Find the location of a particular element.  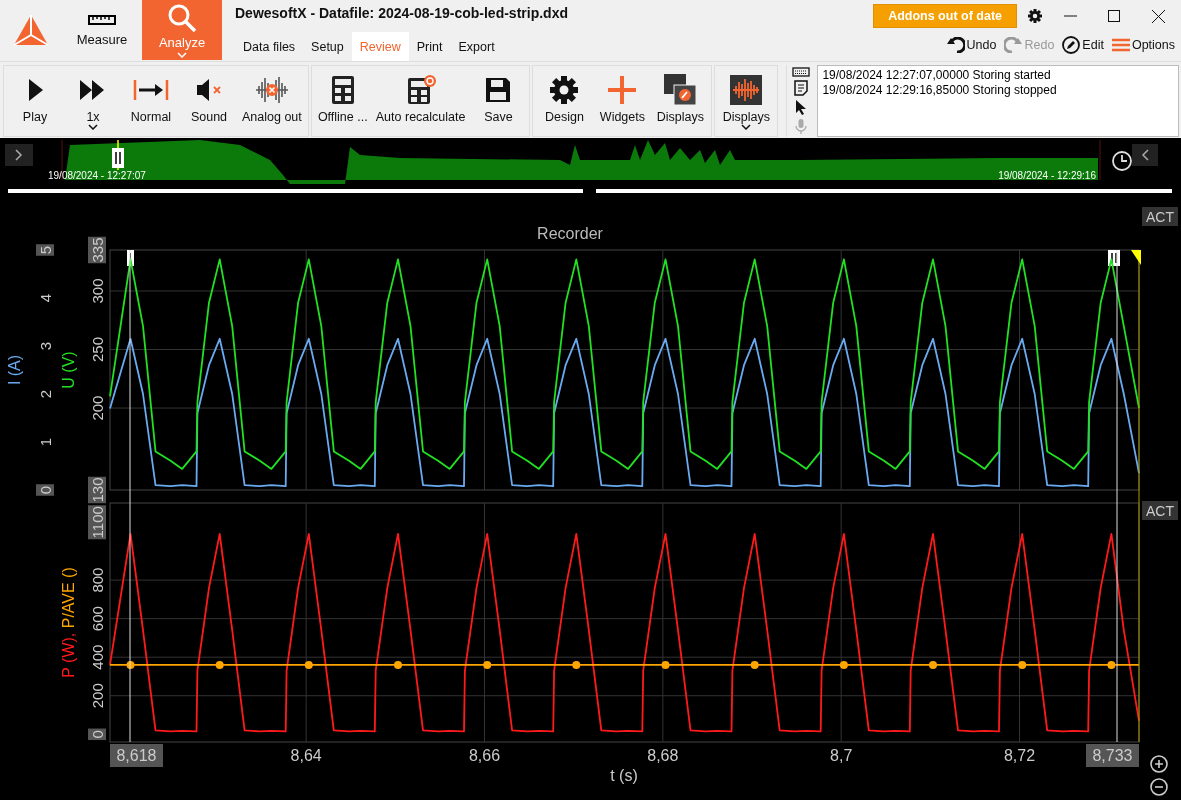

log-entry: 19/08/2024 12:27:07,00000 Storing started is located at coordinates (937, 75).